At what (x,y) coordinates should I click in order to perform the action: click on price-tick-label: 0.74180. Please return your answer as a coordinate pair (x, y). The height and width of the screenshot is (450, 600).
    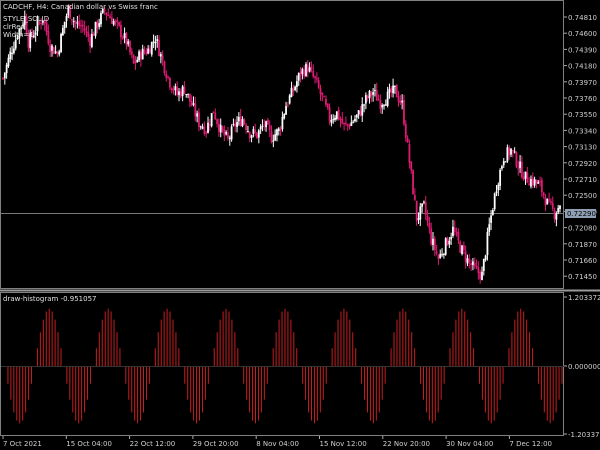
    Looking at the image, I should click on (582, 67).